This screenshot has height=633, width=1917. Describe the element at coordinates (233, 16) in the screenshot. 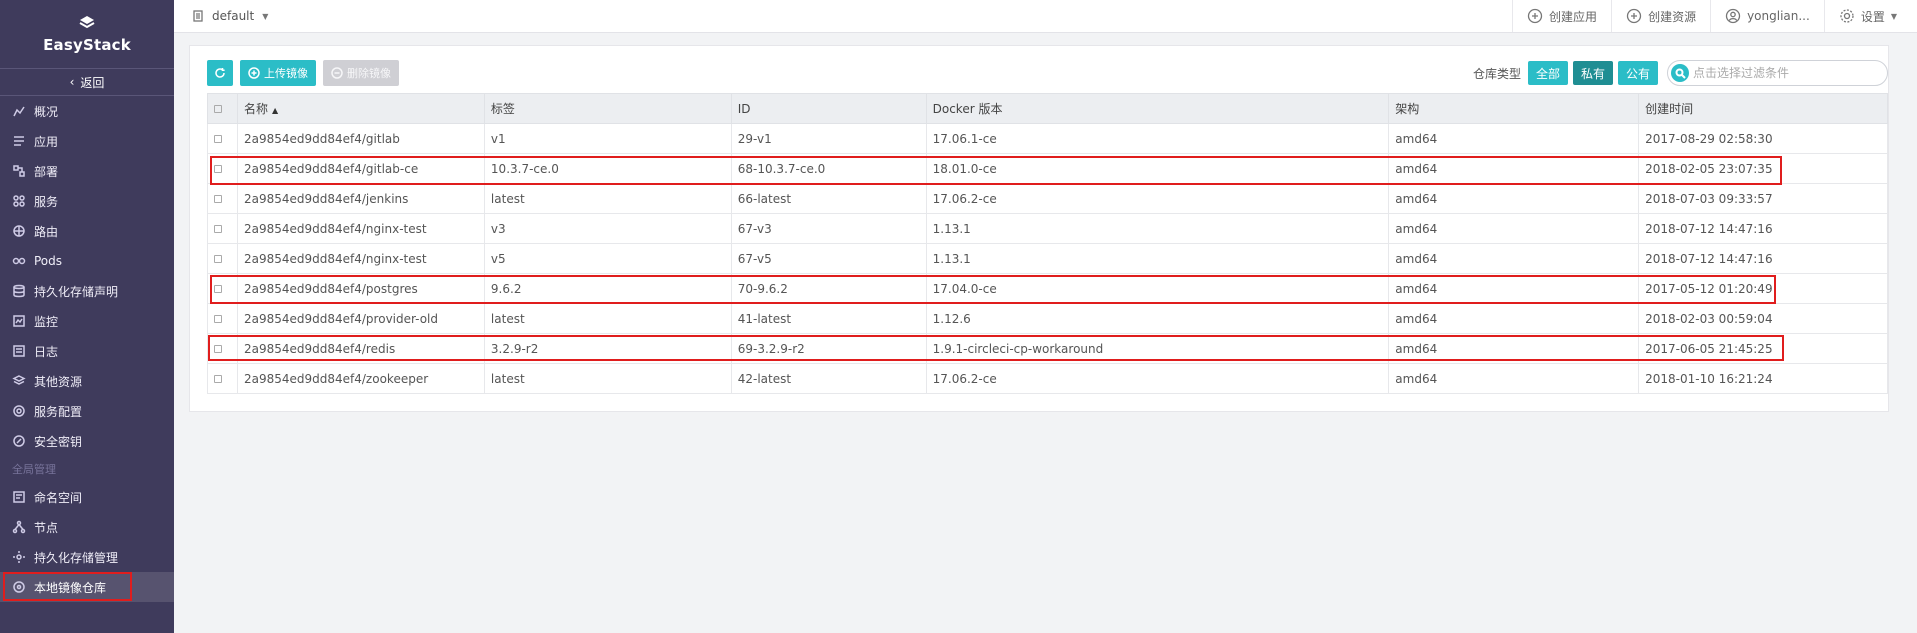

I see `namespace-value: default` at that location.